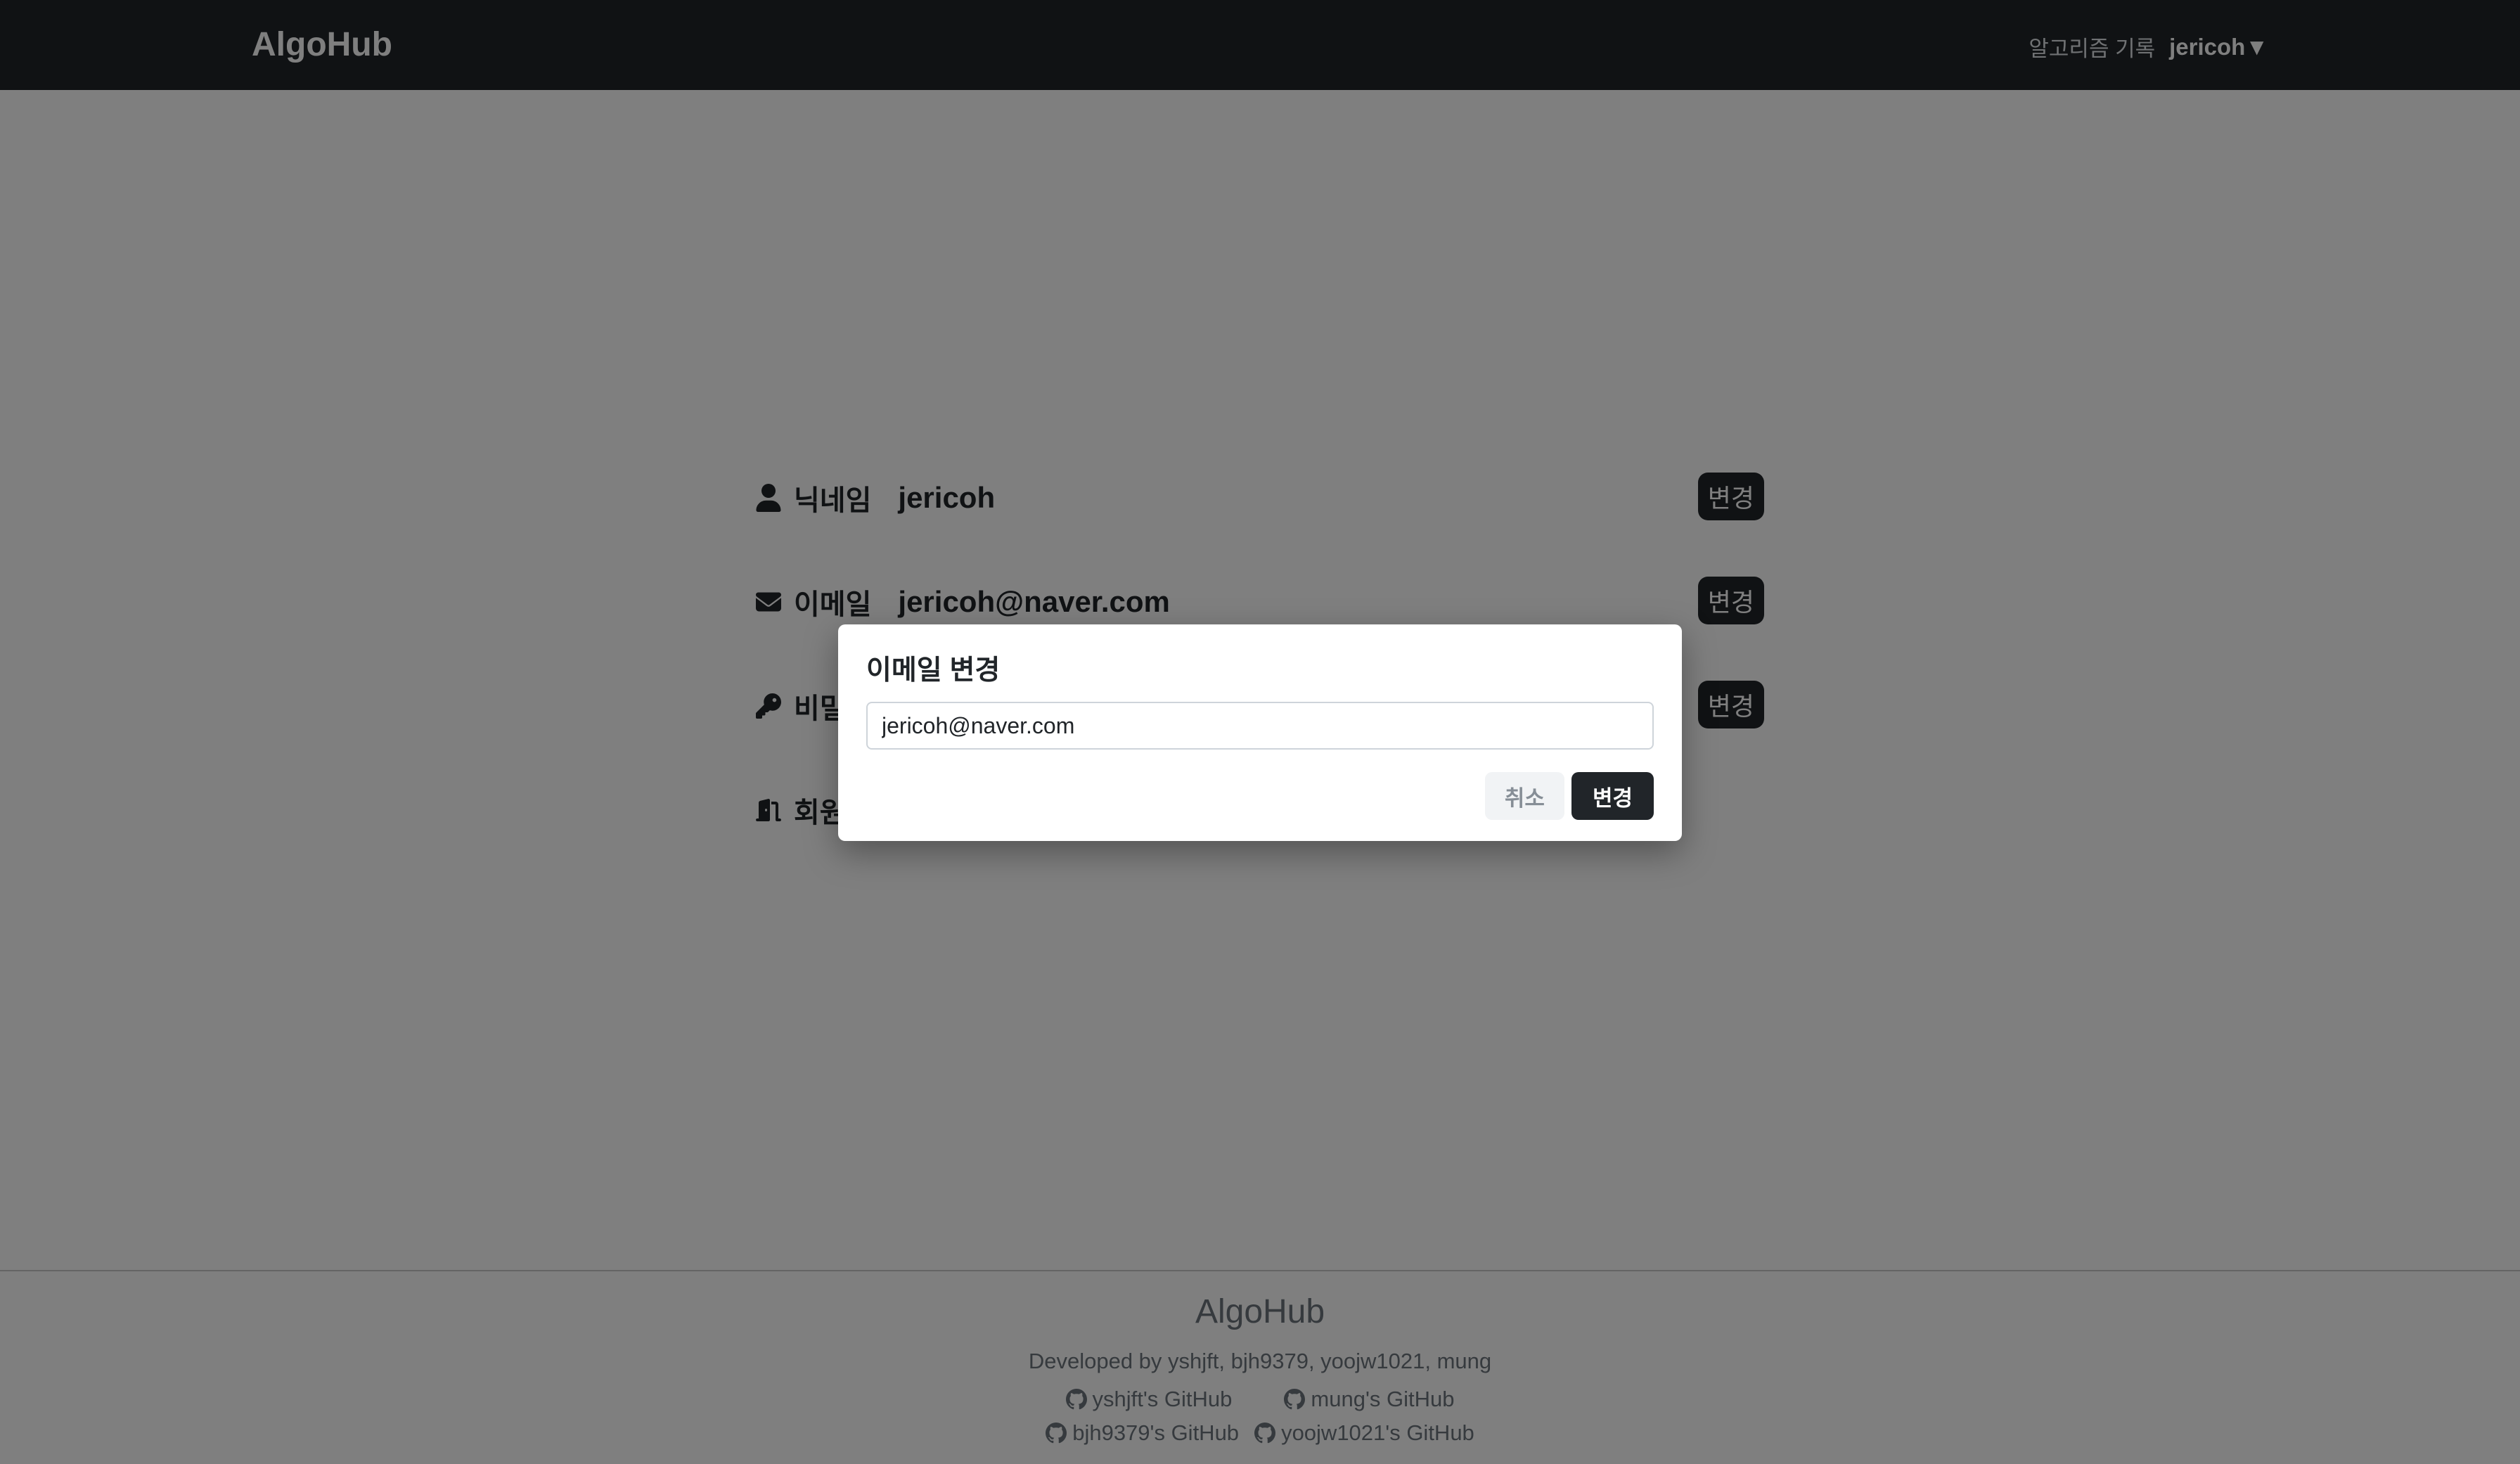  What do you see at coordinates (933, 671) in the screenshot?
I see `modal-title: 이메일 변경` at bounding box center [933, 671].